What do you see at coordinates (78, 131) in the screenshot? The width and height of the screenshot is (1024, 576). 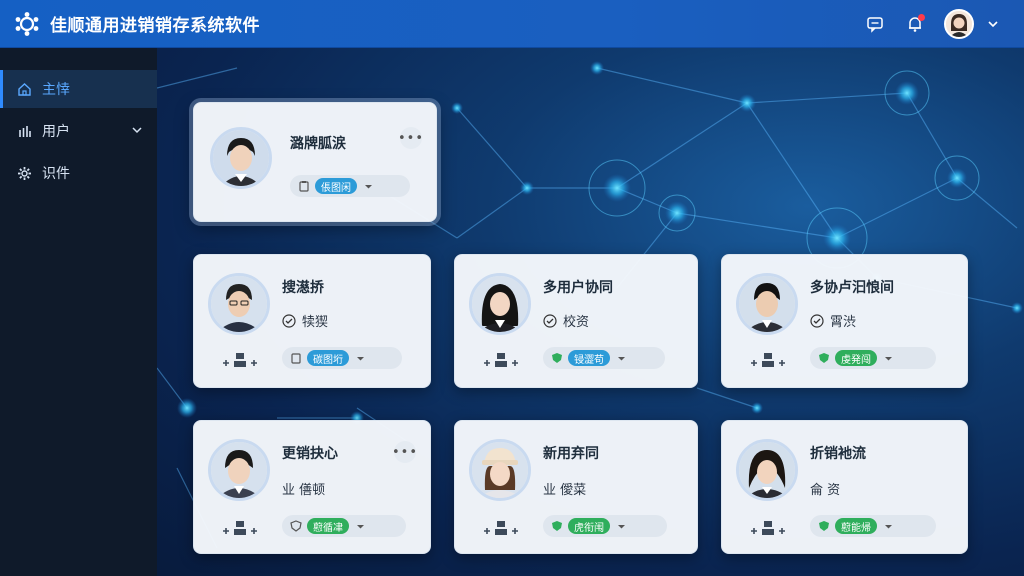 I see `sidebar-item-users: 用户` at bounding box center [78, 131].